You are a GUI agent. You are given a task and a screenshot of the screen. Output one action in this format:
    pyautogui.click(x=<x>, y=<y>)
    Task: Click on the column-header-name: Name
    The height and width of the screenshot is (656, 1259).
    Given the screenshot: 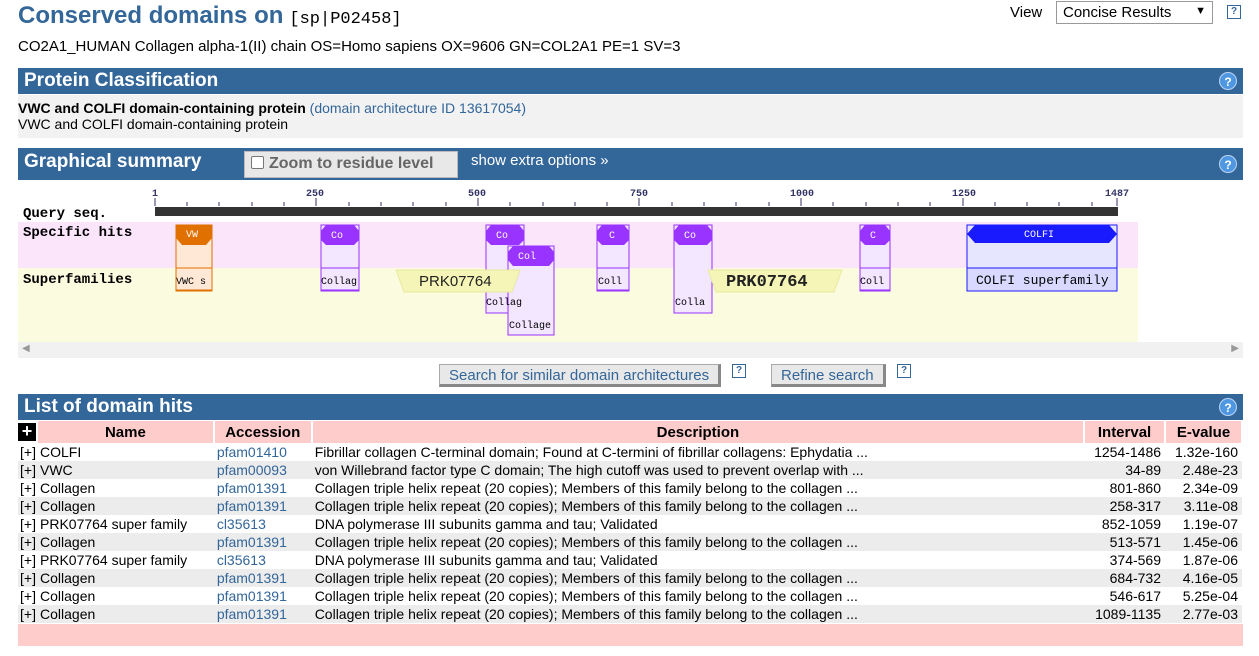 What is the action you would take?
    pyautogui.click(x=126, y=432)
    